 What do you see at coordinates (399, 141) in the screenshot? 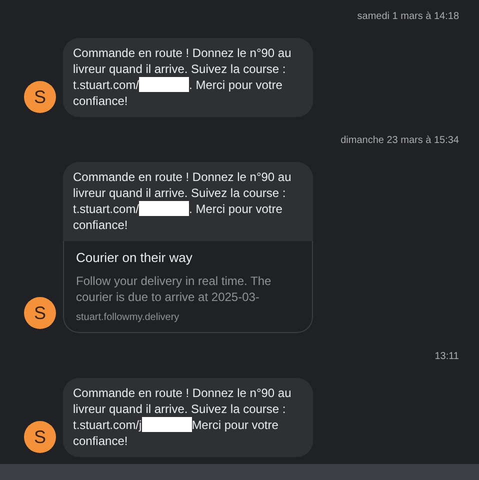
I see `timestamp: dimanche 23 mars à 15:34` at bounding box center [399, 141].